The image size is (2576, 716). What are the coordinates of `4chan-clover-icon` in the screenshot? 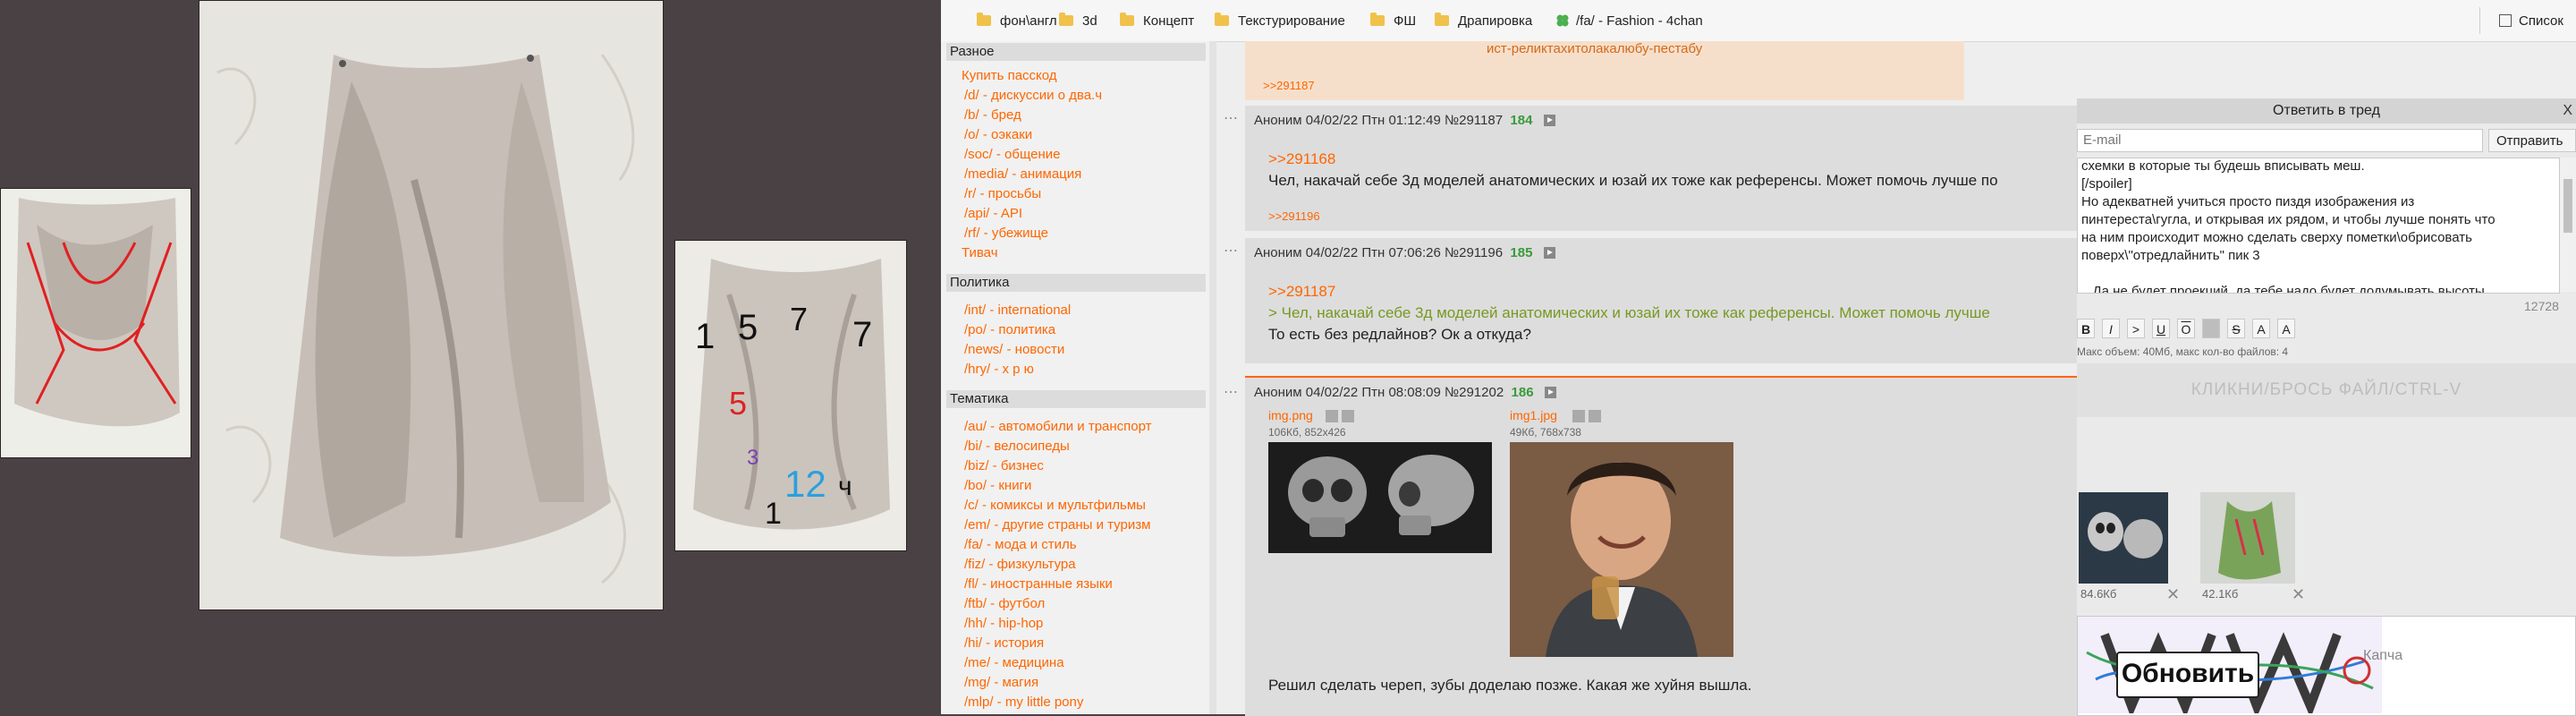 It's located at (1562, 20).